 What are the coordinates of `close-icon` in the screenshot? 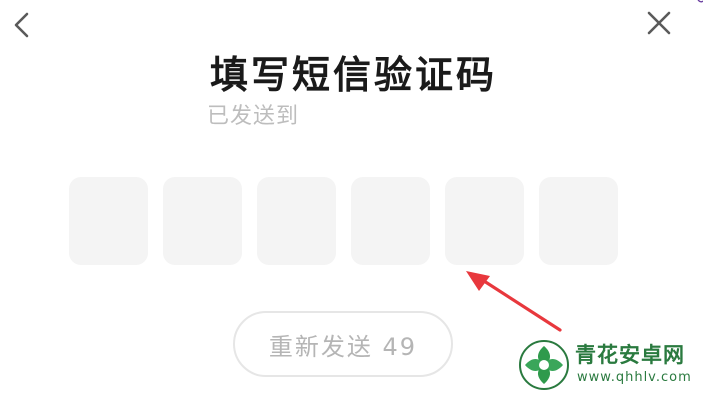 It's located at (659, 23).